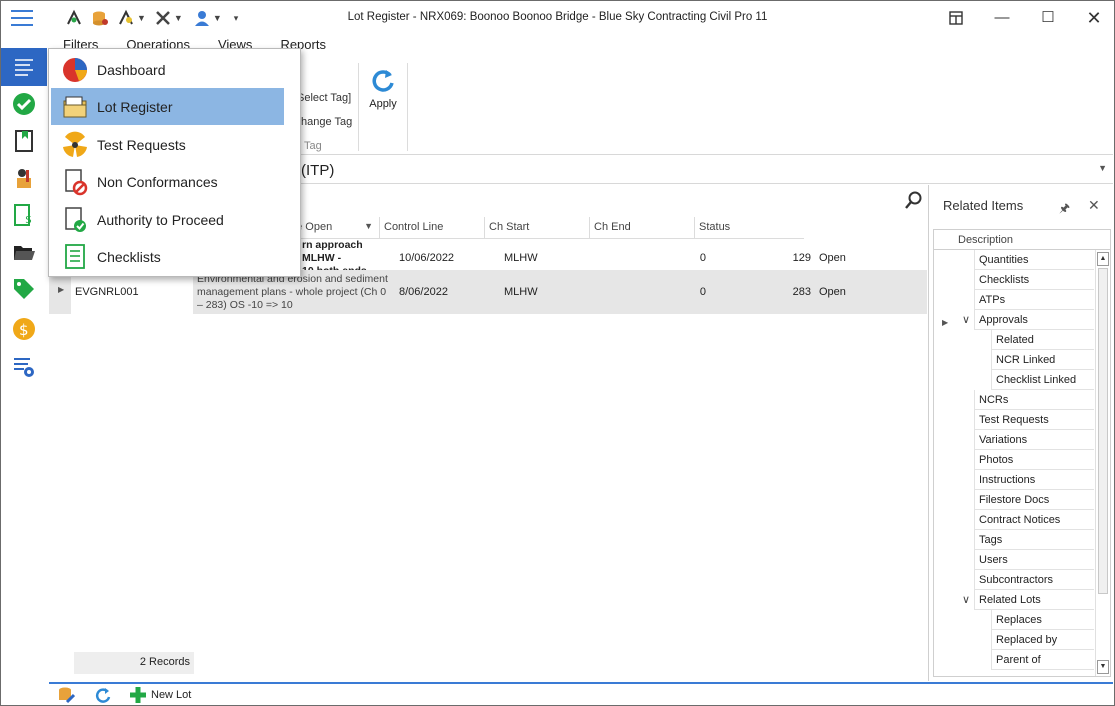 This screenshot has height=706, width=1115. I want to click on select-tag-button: Select Tag], so click(324, 98).